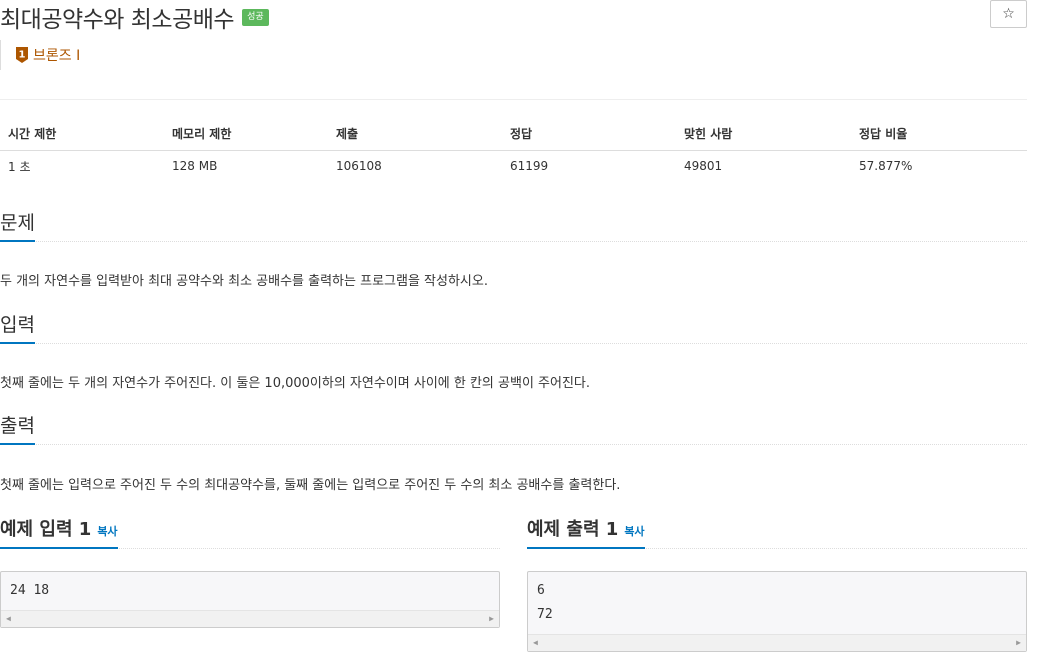  I want to click on sample-input-line: 24 18, so click(30, 590).